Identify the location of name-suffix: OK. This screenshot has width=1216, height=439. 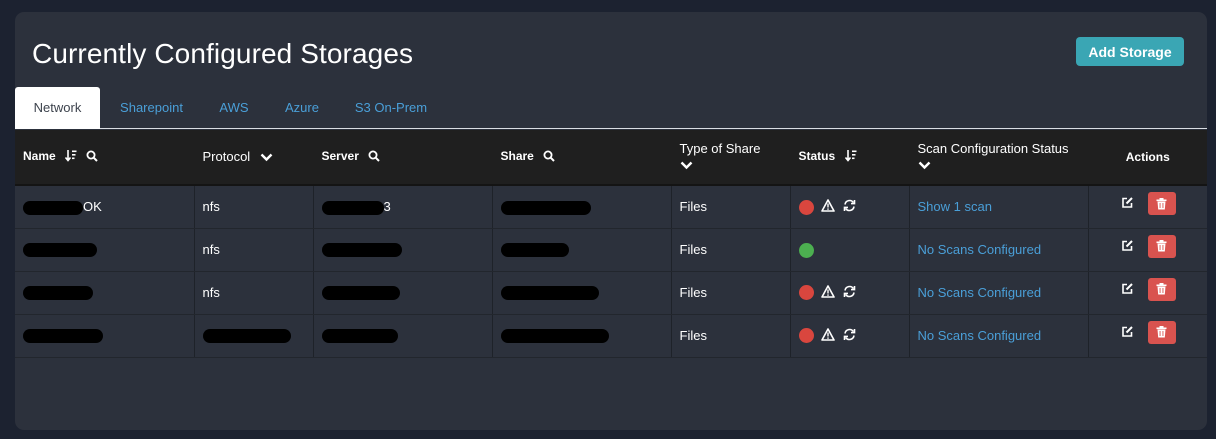
(92, 206).